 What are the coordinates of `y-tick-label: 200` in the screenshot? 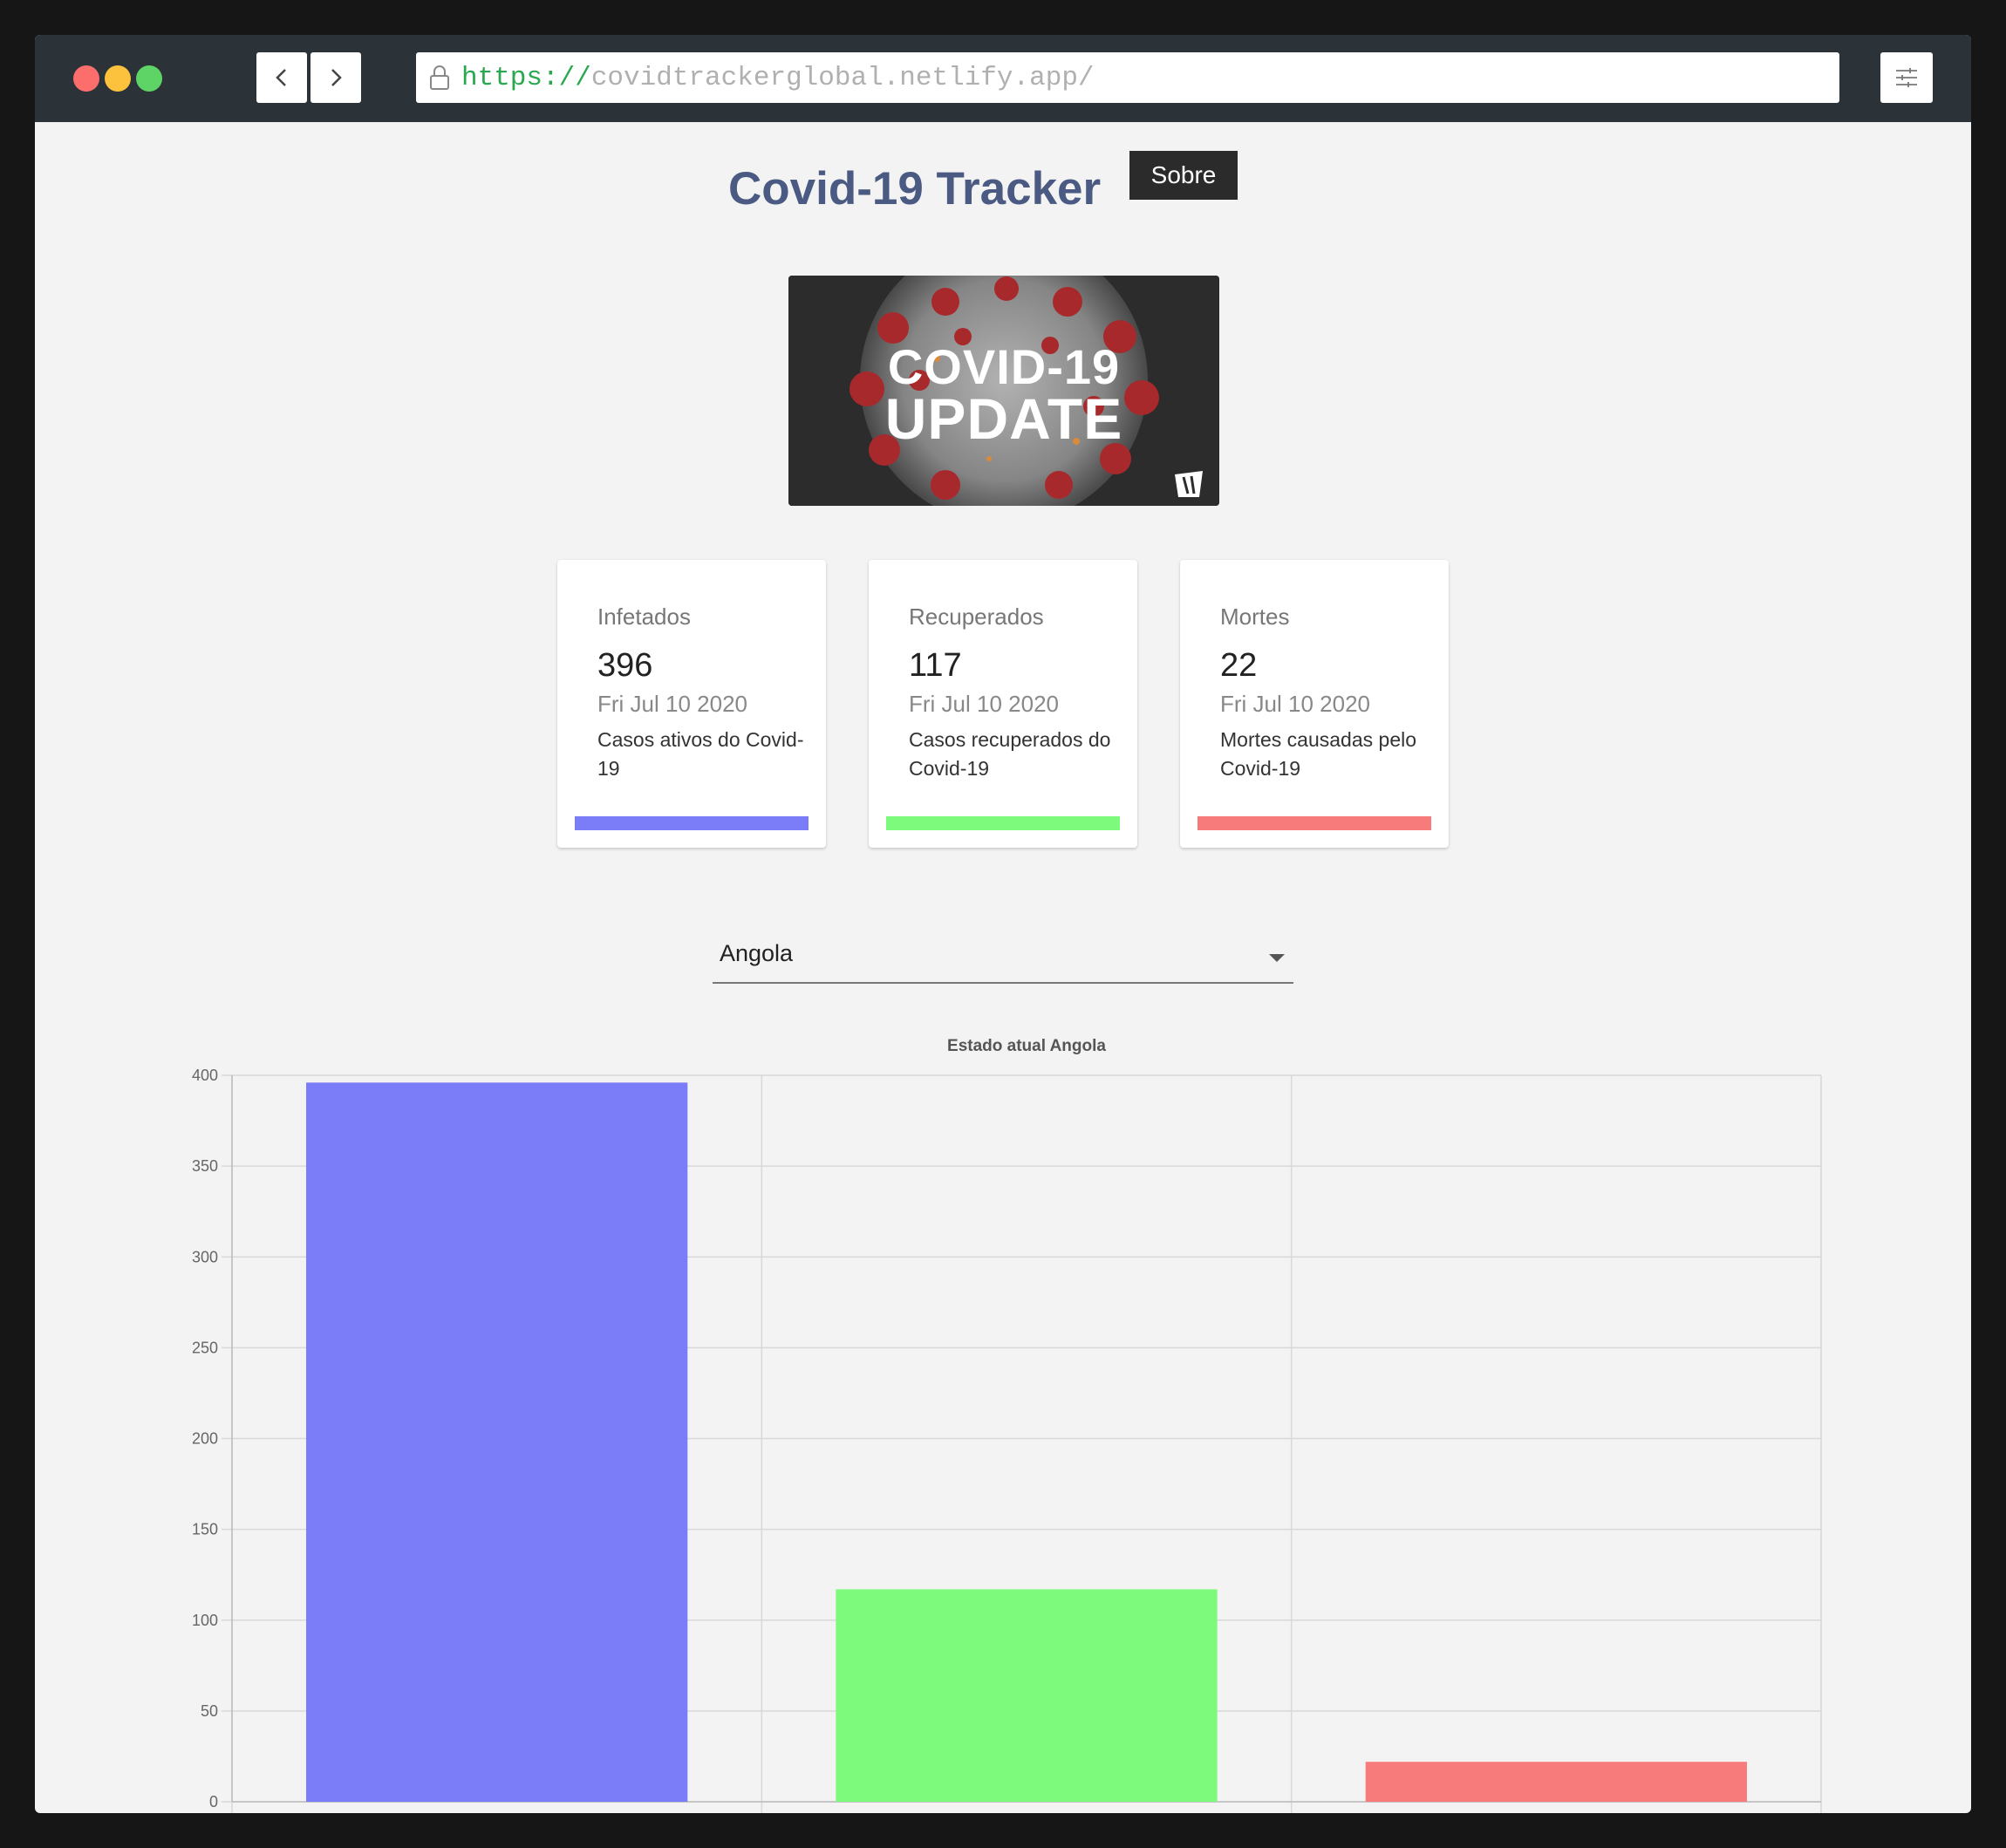 It's located at (205, 1439).